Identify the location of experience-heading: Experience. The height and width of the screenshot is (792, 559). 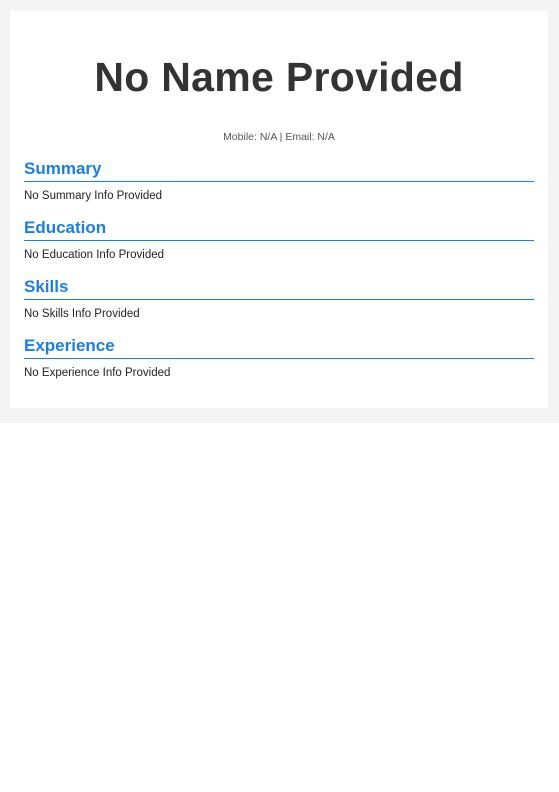
(279, 347).